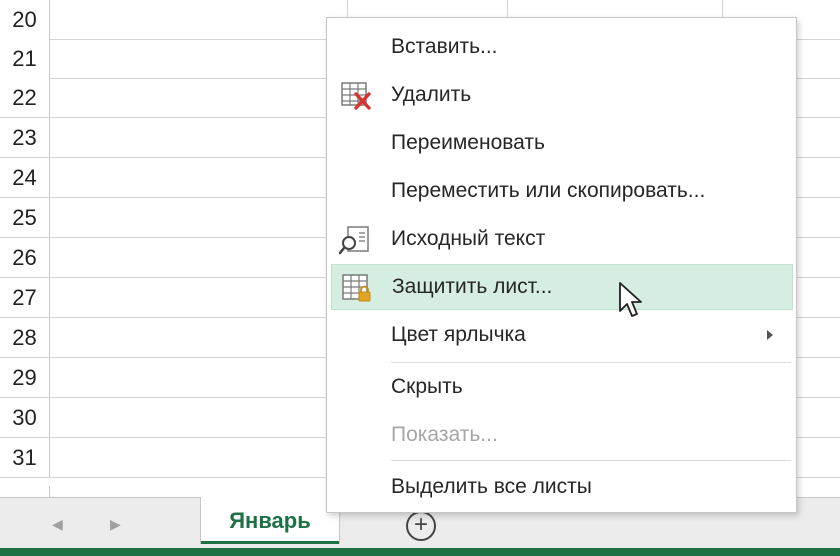 The width and height of the screenshot is (840, 556). I want to click on menu-item-label: Исходный текст, so click(468, 238).